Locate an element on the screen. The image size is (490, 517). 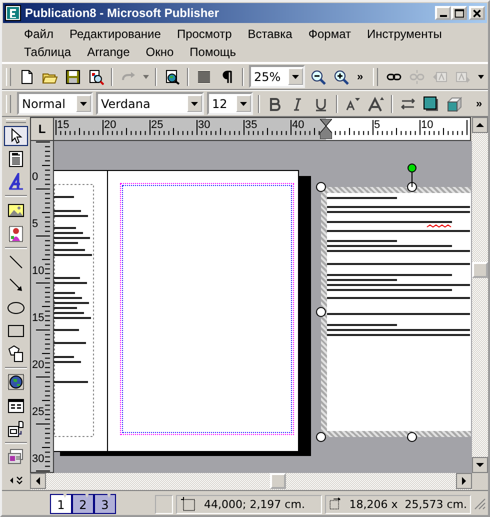
shapes-icon is located at coordinates (16, 354).